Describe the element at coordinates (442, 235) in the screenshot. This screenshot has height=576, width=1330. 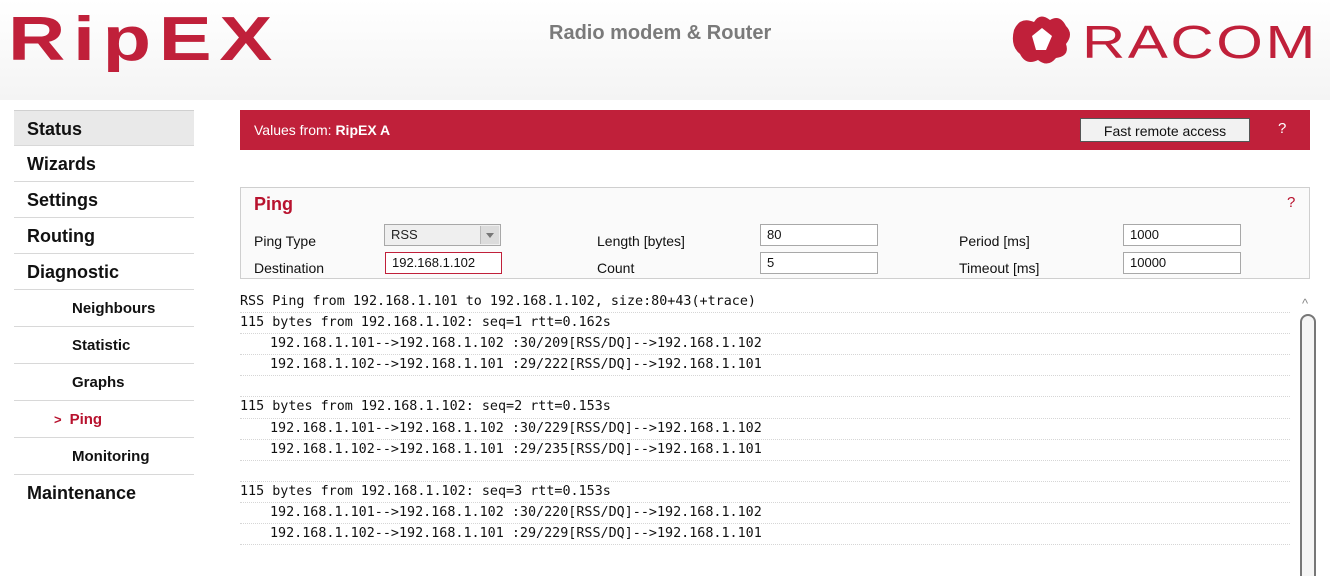
I see `ping-type-select: RSS` at that location.